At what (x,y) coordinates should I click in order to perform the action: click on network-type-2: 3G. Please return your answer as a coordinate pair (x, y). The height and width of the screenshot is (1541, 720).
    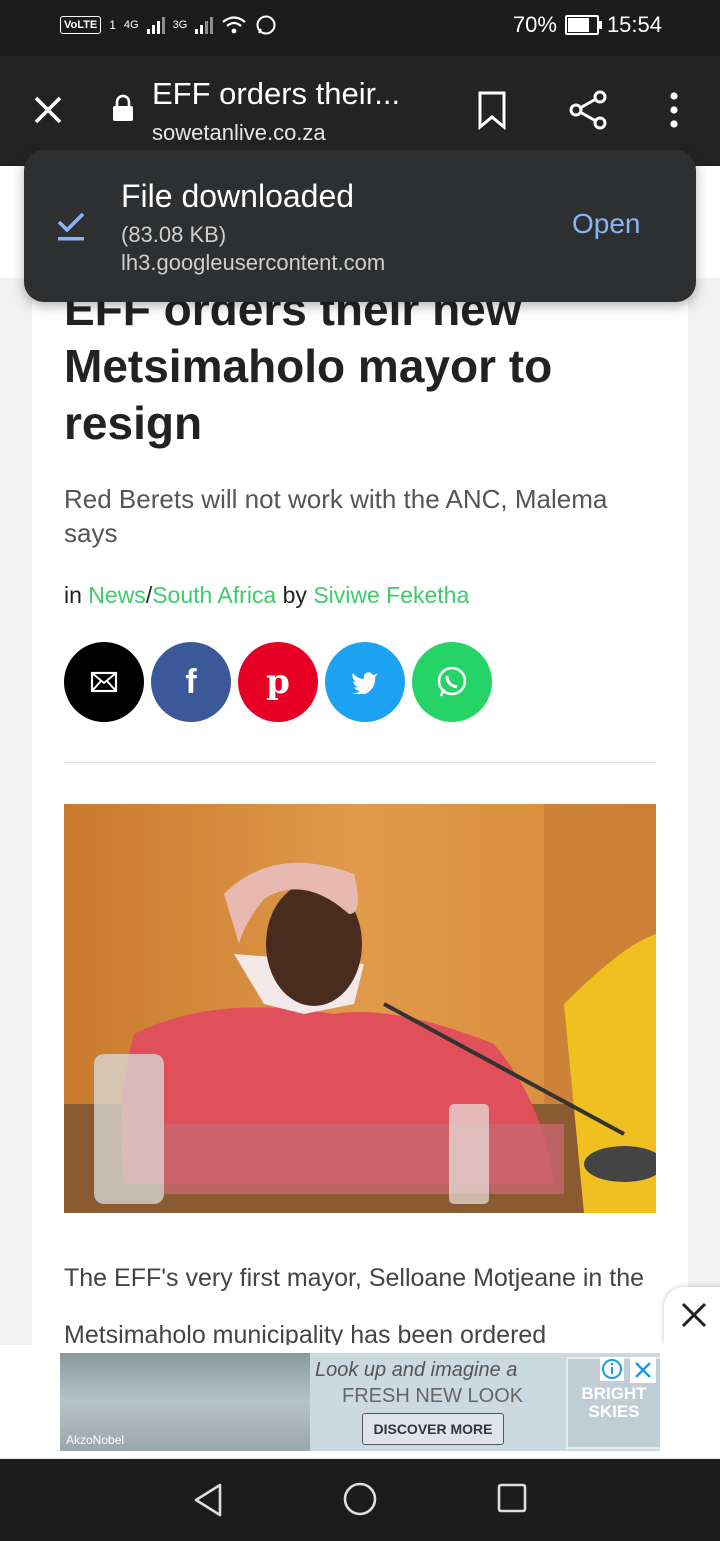
    Looking at the image, I should click on (180, 25).